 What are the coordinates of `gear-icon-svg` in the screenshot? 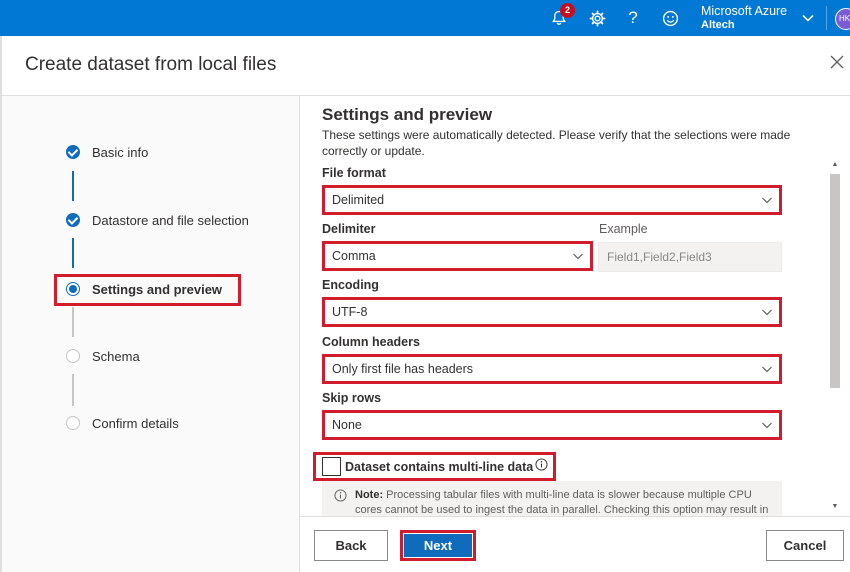 It's located at (597, 18).